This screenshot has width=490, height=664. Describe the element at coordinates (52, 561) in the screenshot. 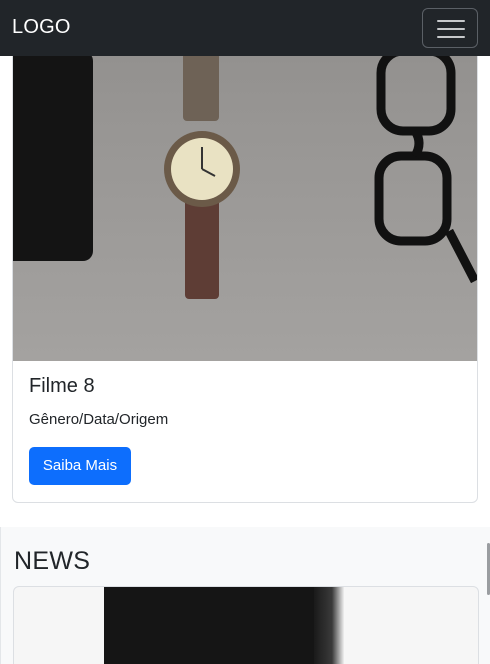

I see `news-heading: NEWS` at that location.